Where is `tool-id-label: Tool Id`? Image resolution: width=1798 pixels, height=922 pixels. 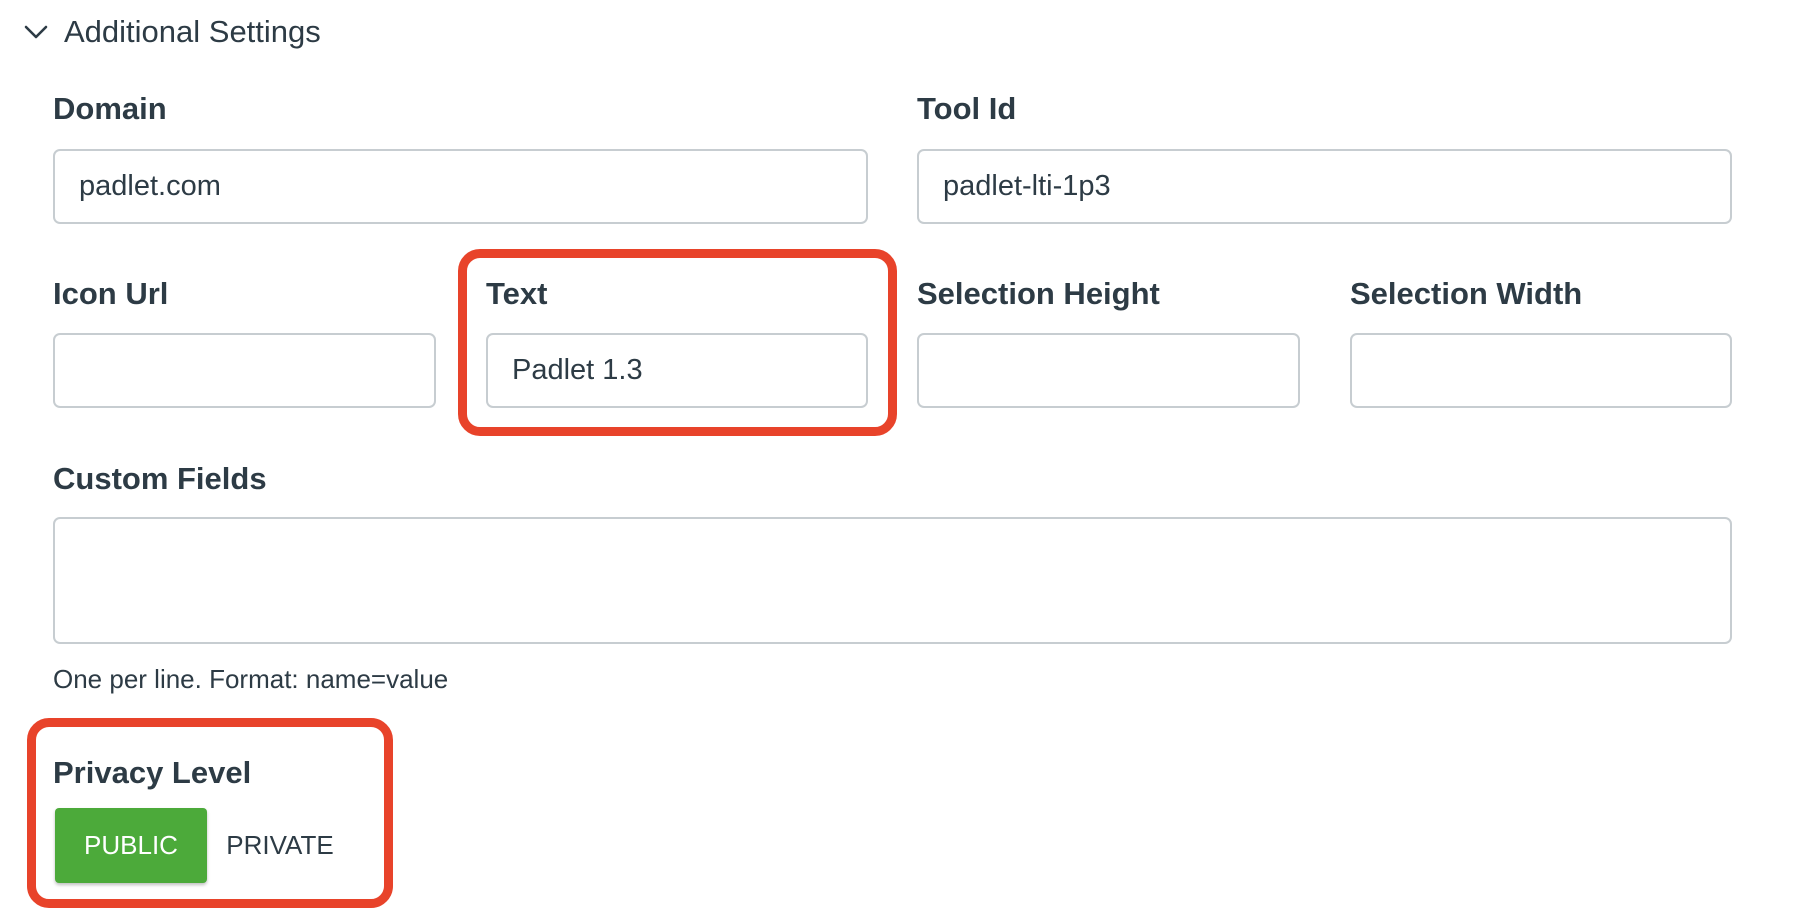 tool-id-label: Tool Id is located at coordinates (967, 108).